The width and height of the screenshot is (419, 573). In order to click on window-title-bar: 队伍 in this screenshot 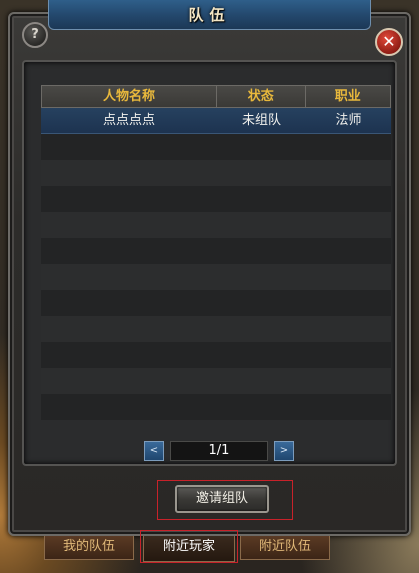, I will do `click(209, 15)`.